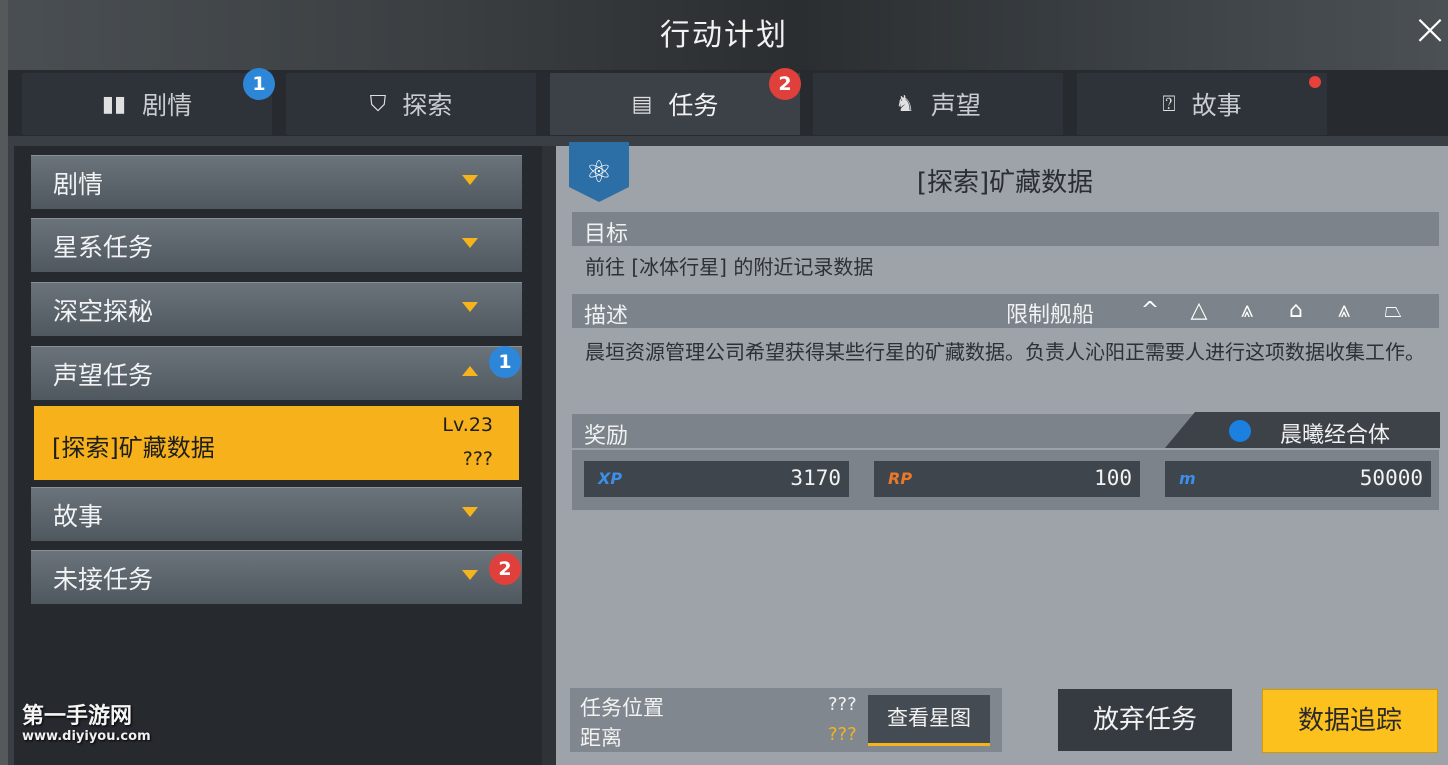  What do you see at coordinates (1005, 183) in the screenshot?
I see `quest-title: [探索]矿藏数据` at bounding box center [1005, 183].